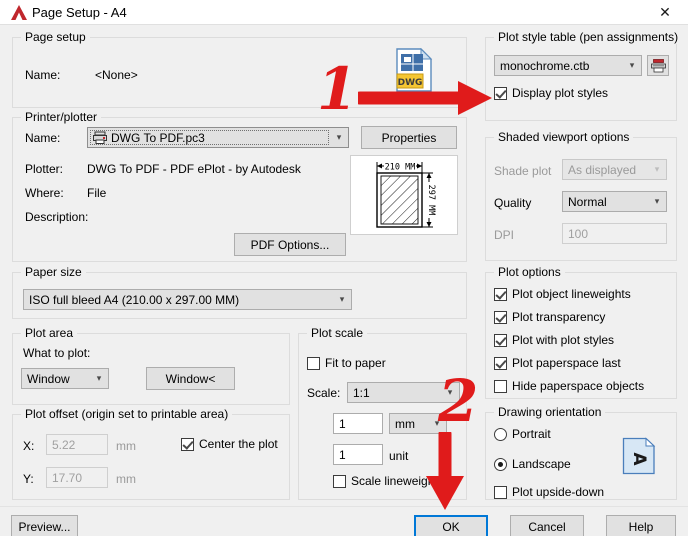  What do you see at coordinates (522, 434) in the screenshot?
I see `orientation-portrait-radio: Portrait` at bounding box center [522, 434].